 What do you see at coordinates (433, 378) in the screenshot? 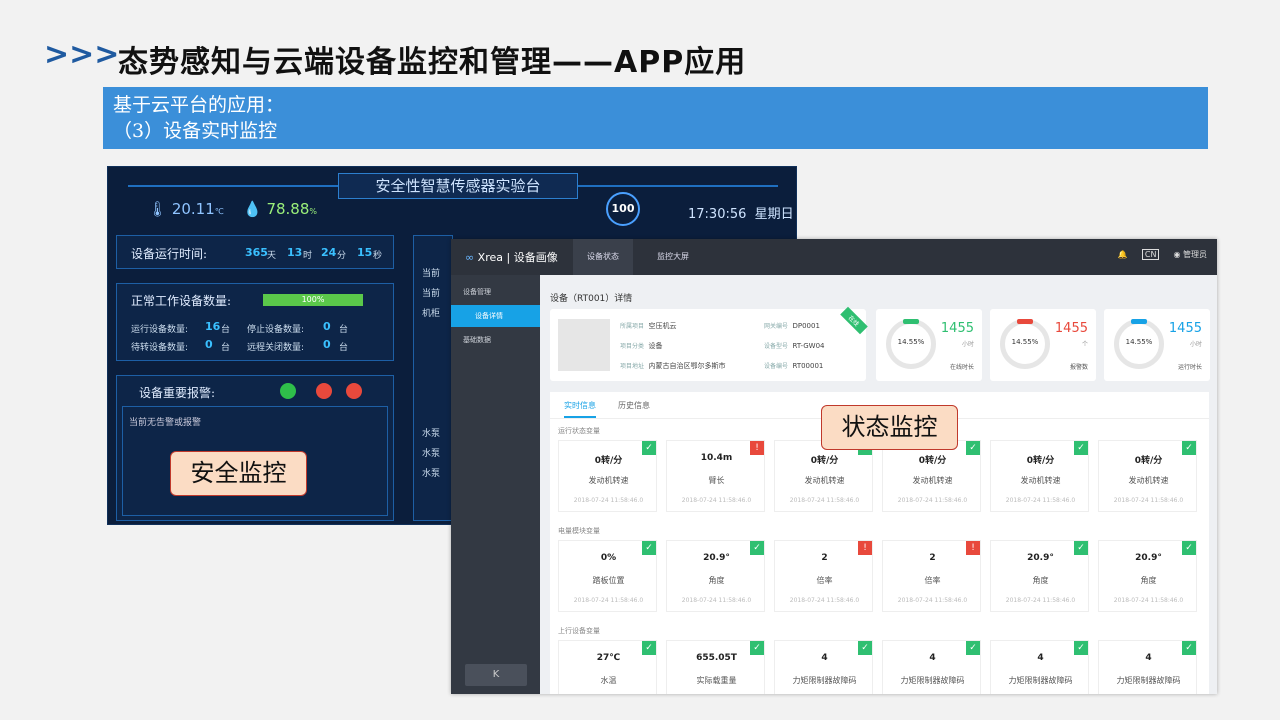
I see `right-panel: 当前 当前 机柜 水泵 水泵 水泵` at bounding box center [433, 378].